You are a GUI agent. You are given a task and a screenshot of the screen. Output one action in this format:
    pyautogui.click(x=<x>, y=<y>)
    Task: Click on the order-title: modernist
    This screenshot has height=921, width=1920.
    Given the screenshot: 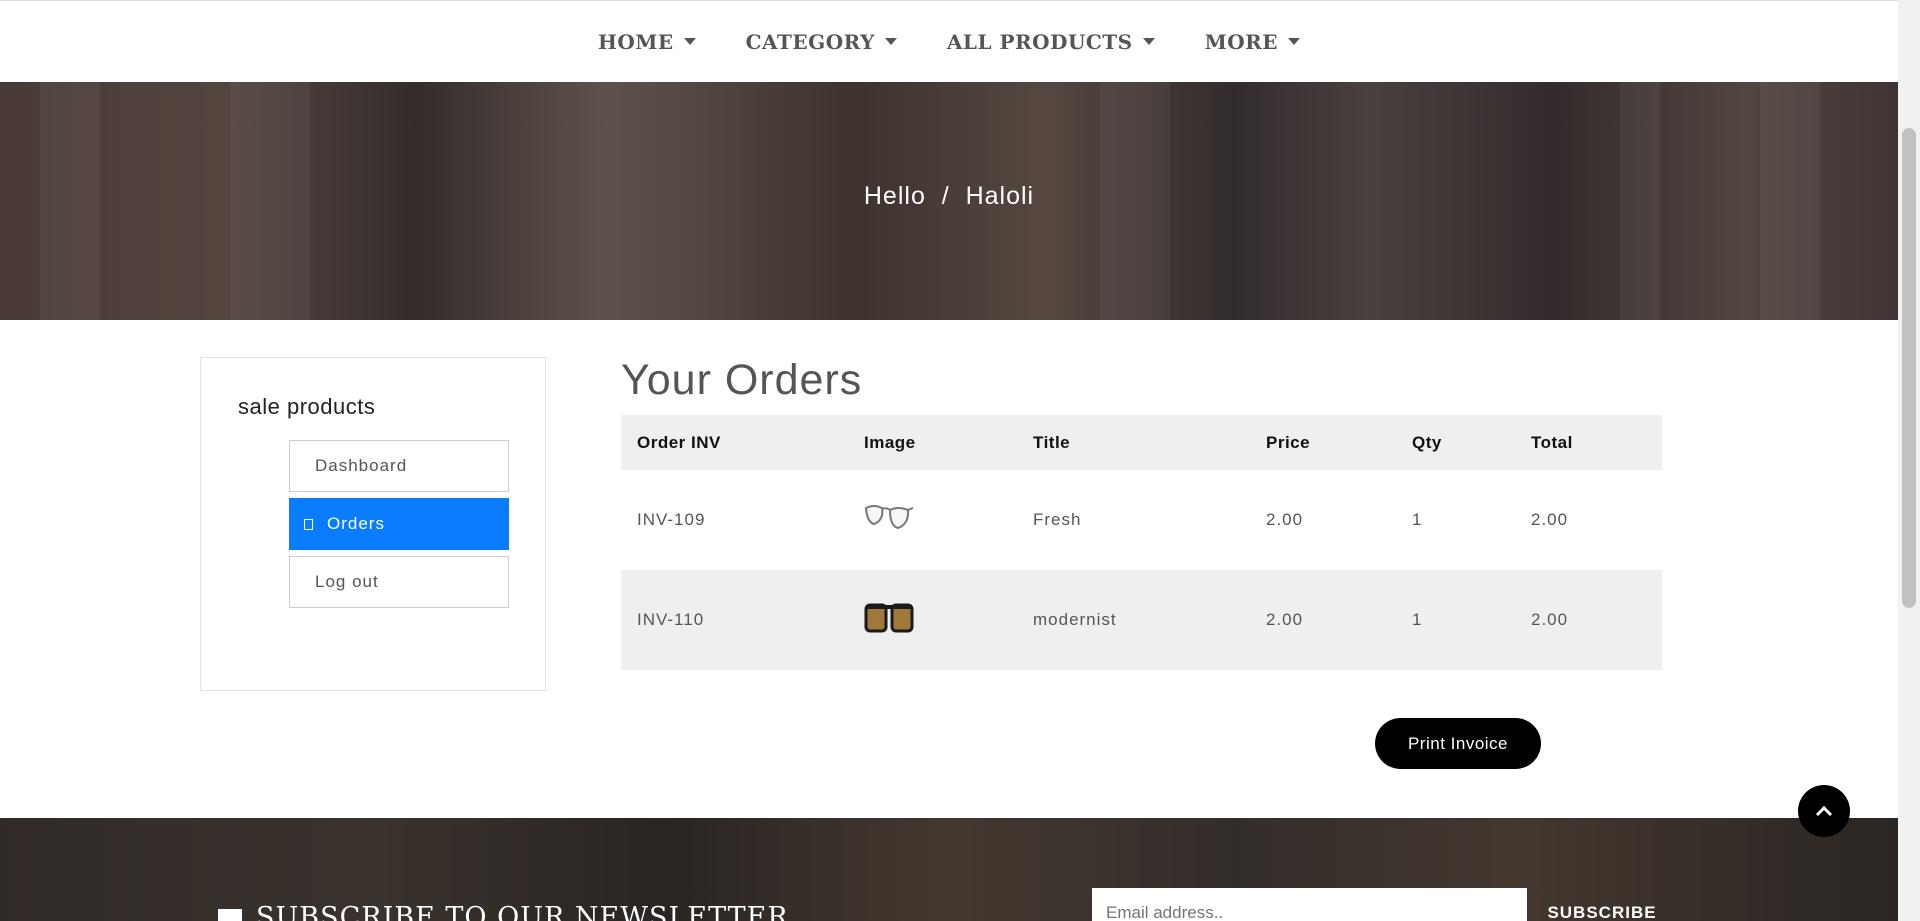 What is the action you would take?
    pyautogui.click(x=1133, y=620)
    